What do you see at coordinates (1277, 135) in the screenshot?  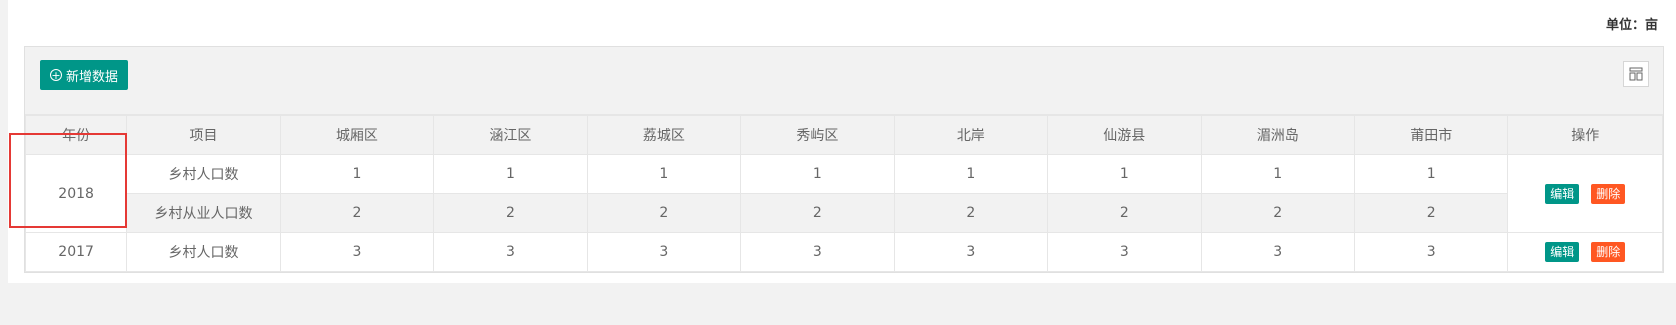 I see `header-meizhou: 湄洲岛` at bounding box center [1277, 135].